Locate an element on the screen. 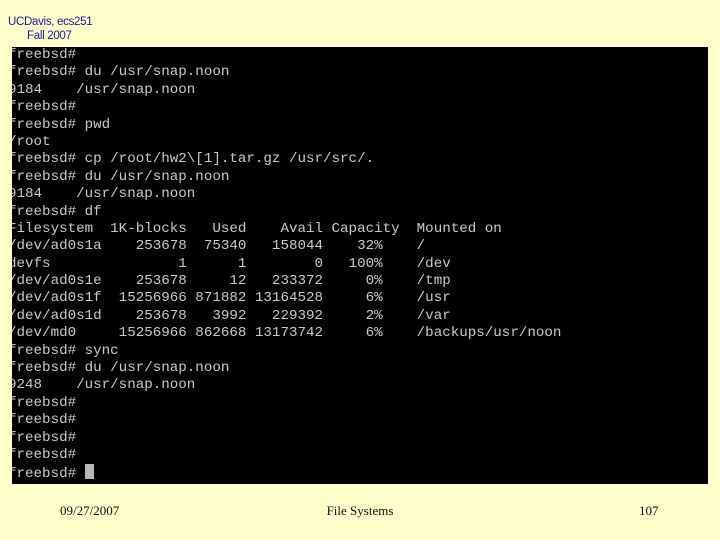  terminal-line: /dev/ad0s1e 253678 12 233372 0% /tmp is located at coordinates (231, 281).